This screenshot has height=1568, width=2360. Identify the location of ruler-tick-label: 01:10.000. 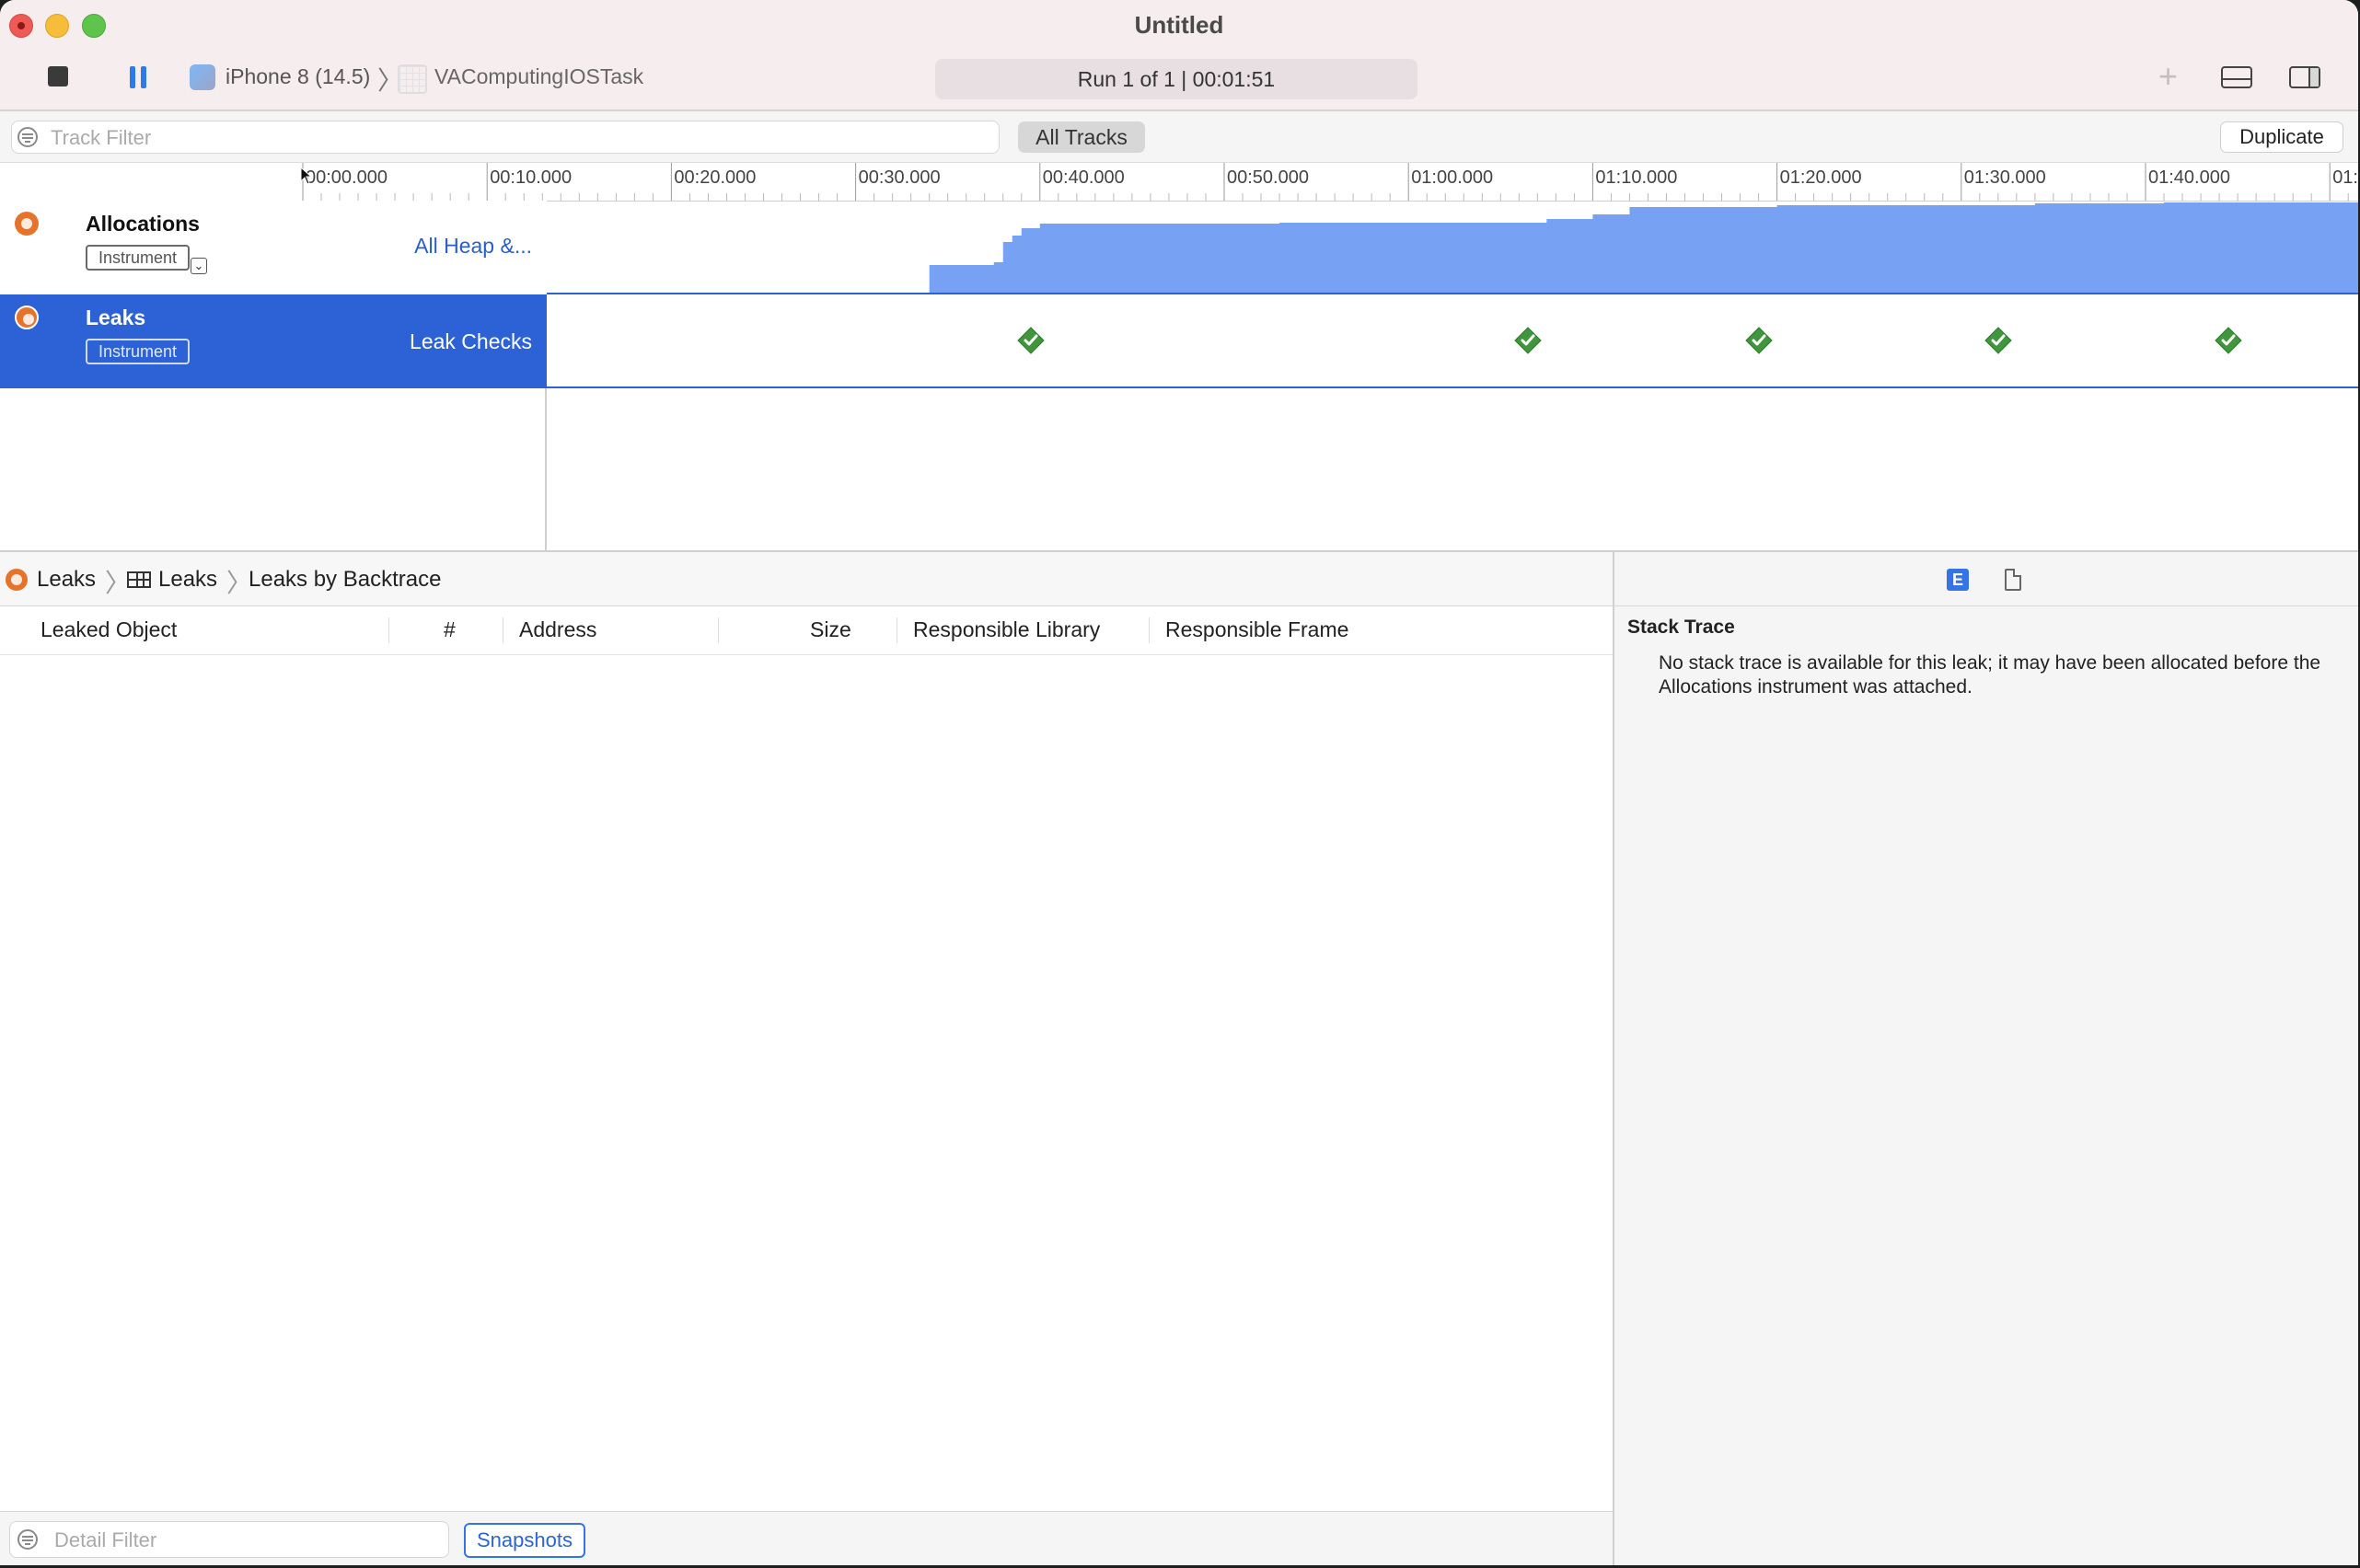
(1636, 177).